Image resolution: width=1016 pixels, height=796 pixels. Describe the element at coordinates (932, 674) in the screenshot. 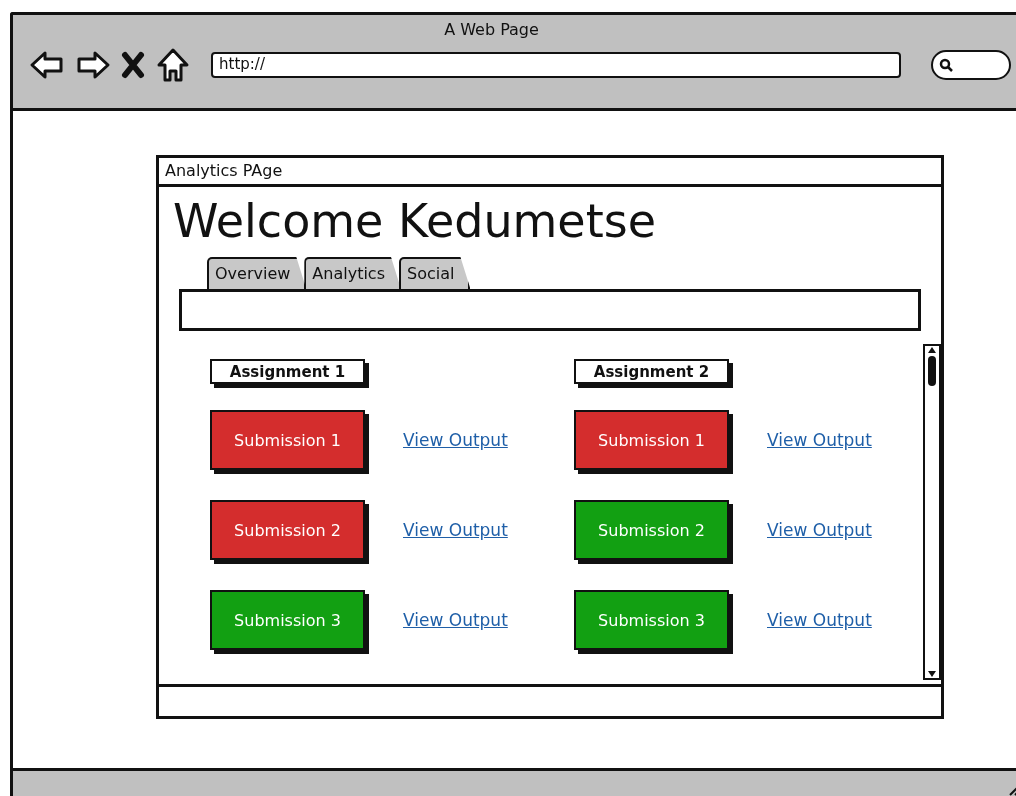

I see `scroll-down-icon` at that location.